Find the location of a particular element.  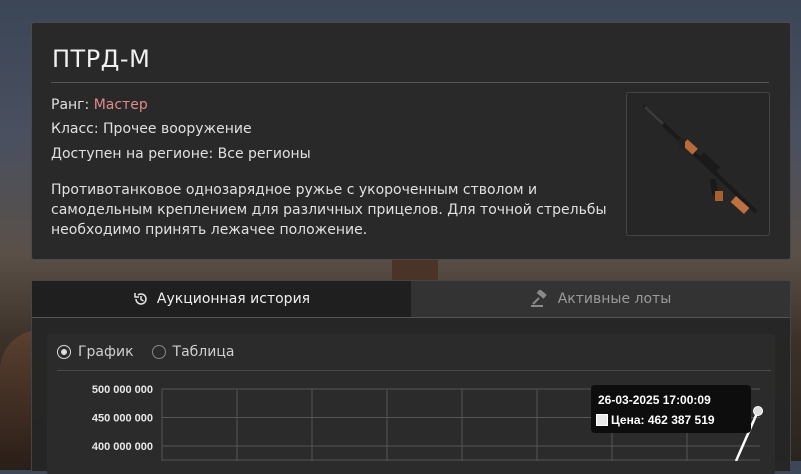

tab-bar: Аукционная история Активные лоты is located at coordinates (411, 299).